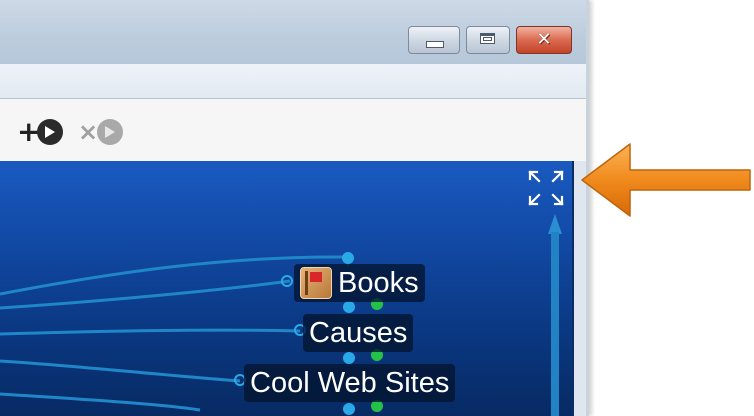 The image size is (754, 416). What do you see at coordinates (555, 224) in the screenshot?
I see `scroll-up-arrow-icon` at bounding box center [555, 224].